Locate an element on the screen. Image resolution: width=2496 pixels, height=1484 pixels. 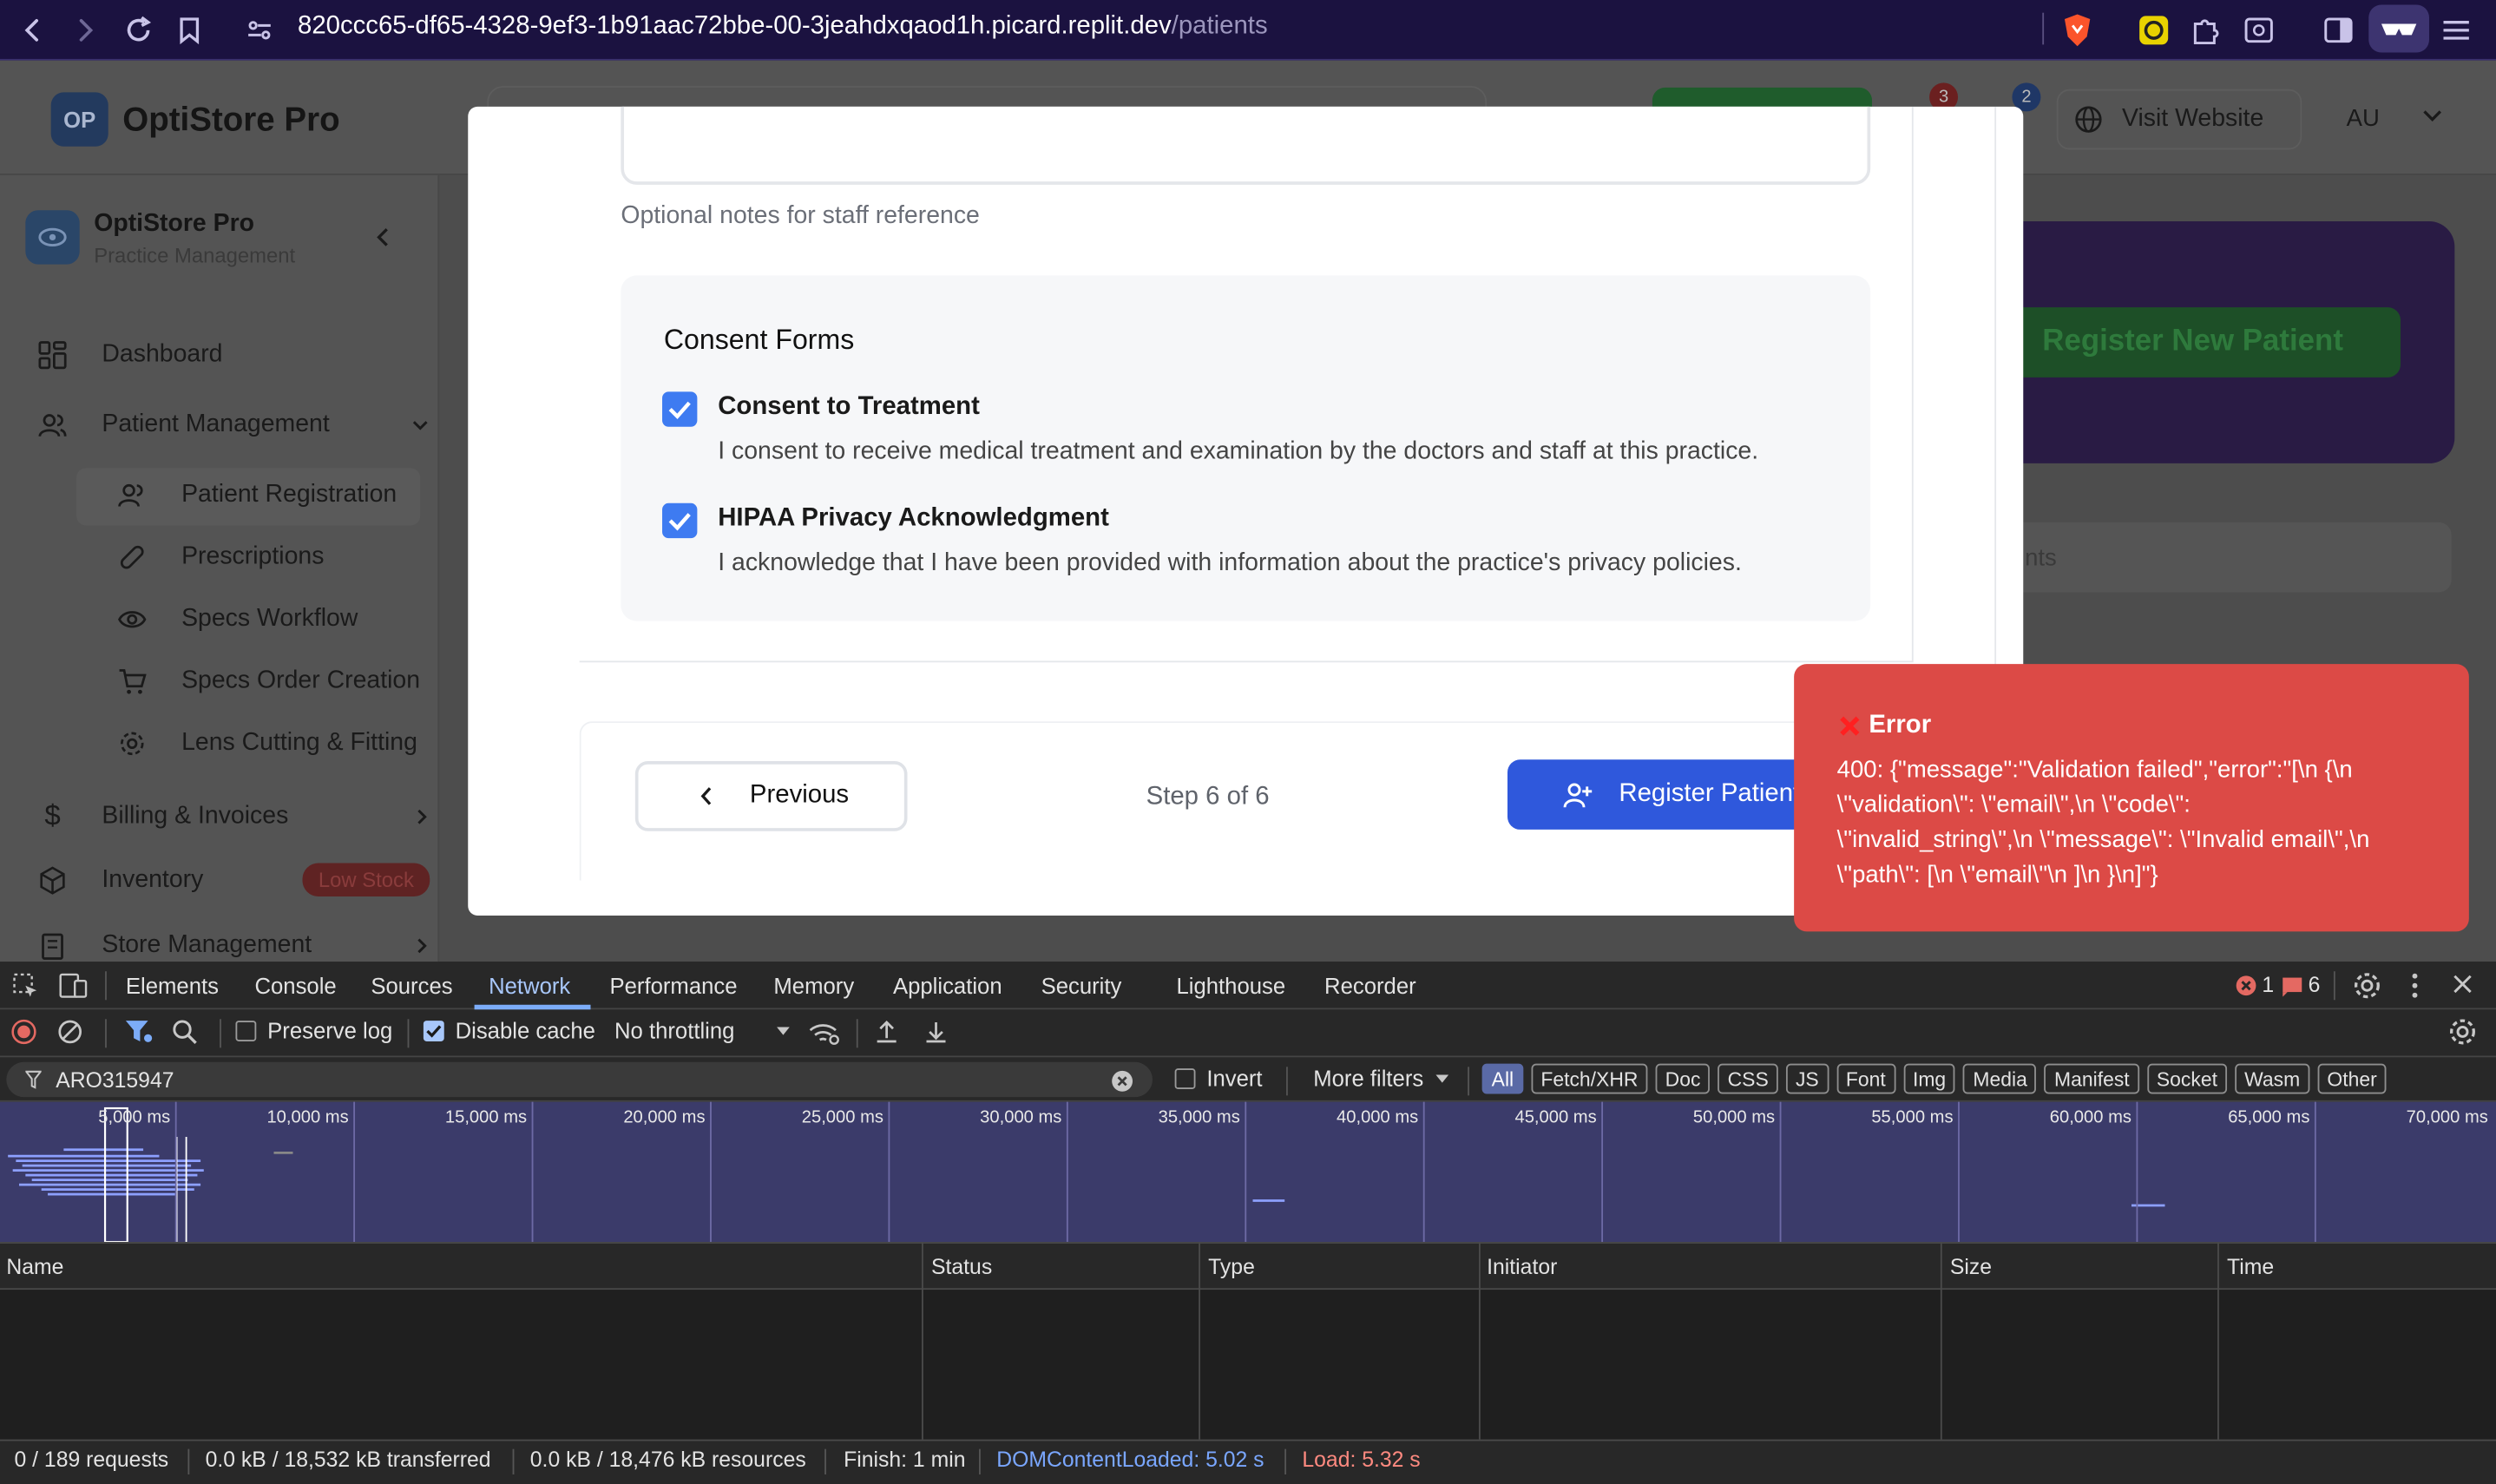
brave-shield-icon is located at coordinates (2078, 31).